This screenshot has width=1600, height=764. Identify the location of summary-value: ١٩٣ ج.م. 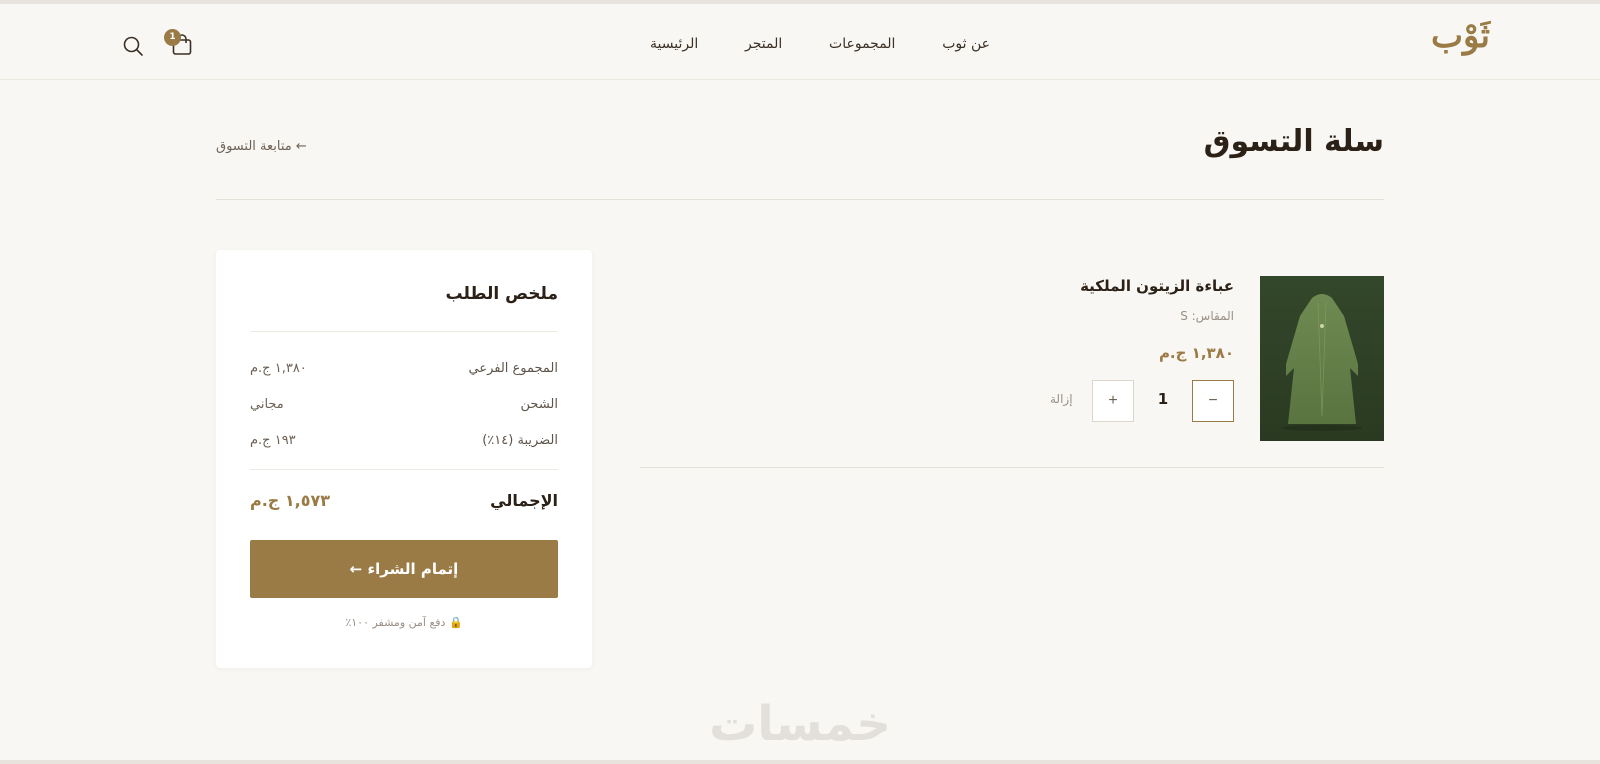
(273, 440).